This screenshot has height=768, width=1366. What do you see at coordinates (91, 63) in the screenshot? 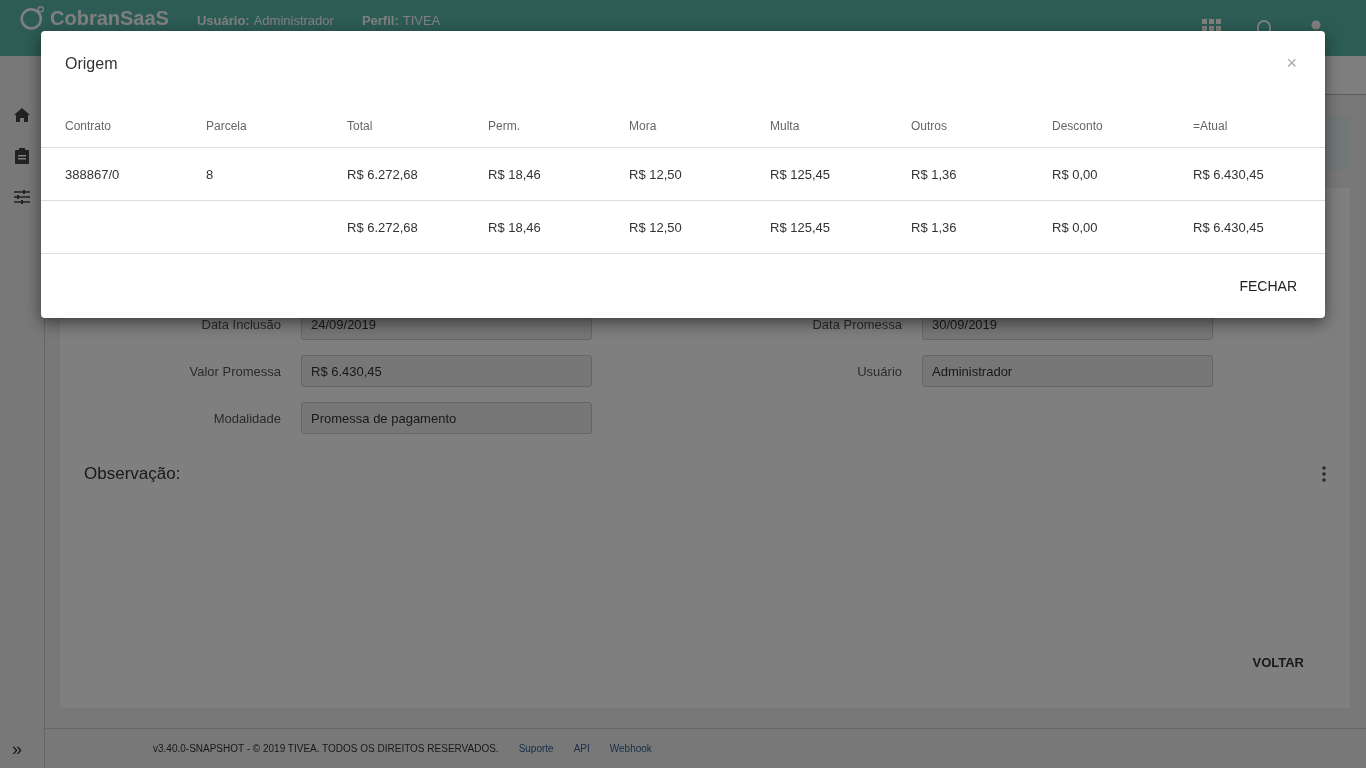
I see `dialog-title: Origem` at bounding box center [91, 63].